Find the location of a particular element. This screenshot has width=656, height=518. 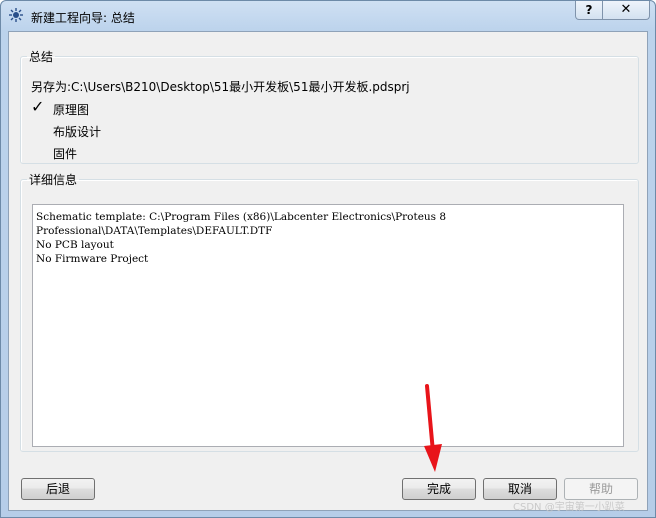

details-line: Professional\DATA\Templates\DEFAULT.DTF is located at coordinates (154, 231).